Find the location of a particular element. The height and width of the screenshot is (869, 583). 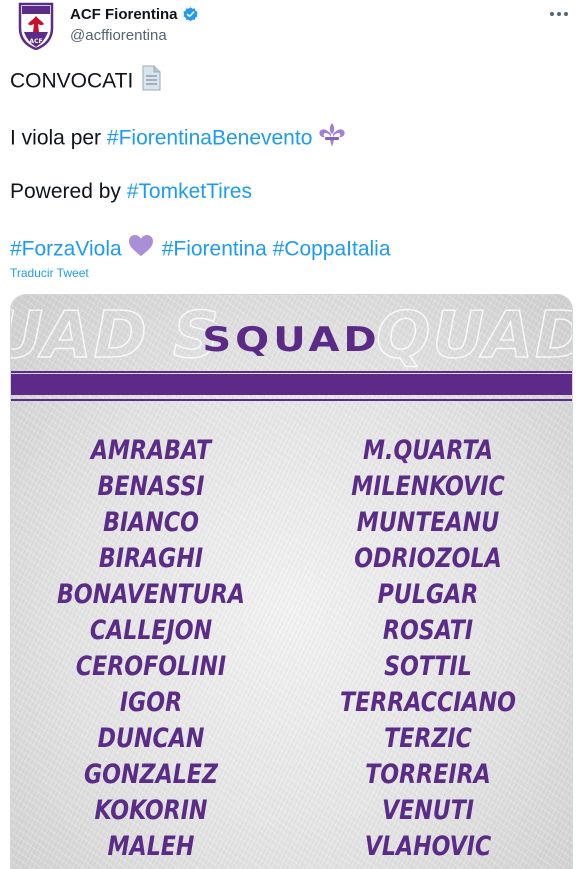

player-name: TORREIRA is located at coordinates (428, 774).